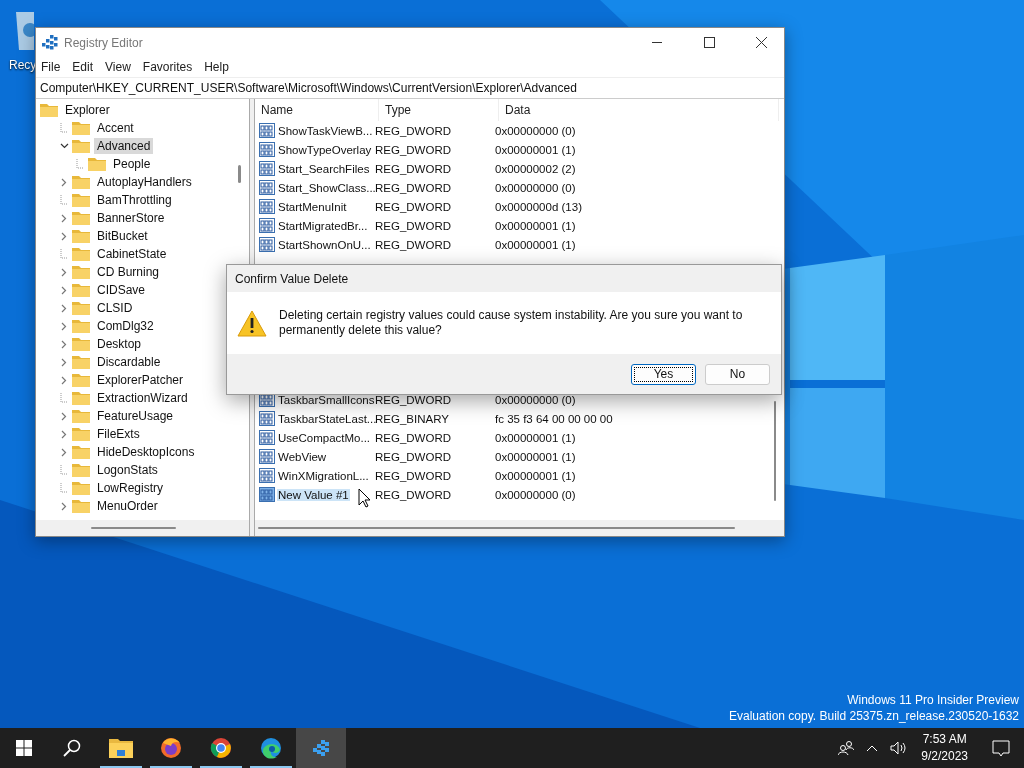 The width and height of the screenshot is (1024, 768). I want to click on minimize-icon, so click(657, 42).